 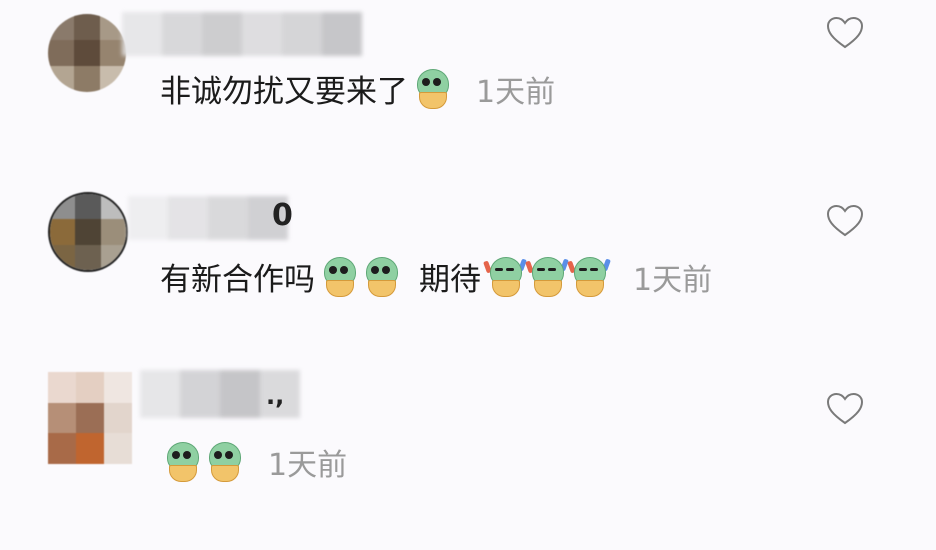 What do you see at coordinates (282, 215) in the screenshot?
I see `username-suffix: 0` at bounding box center [282, 215].